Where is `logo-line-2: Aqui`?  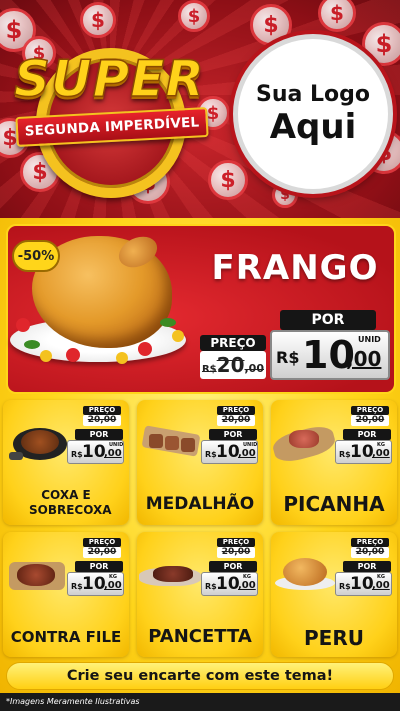
logo-line-2: Aqui is located at coordinates (313, 127).